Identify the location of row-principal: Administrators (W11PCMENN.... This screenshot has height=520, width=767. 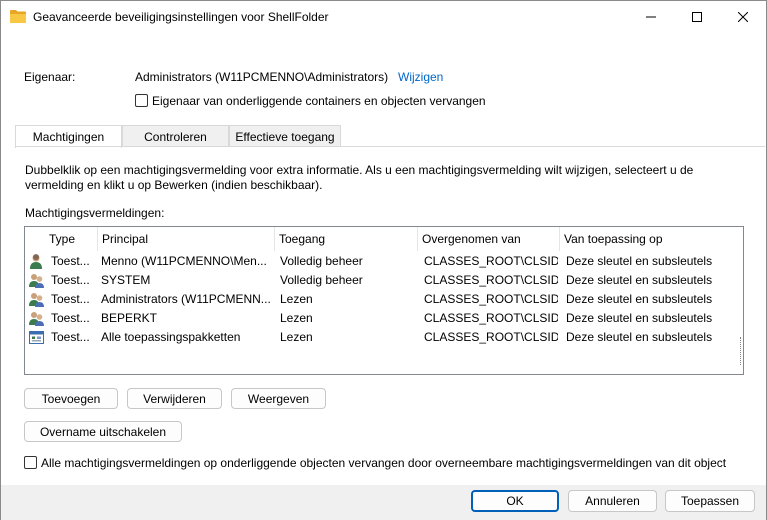
(186, 299).